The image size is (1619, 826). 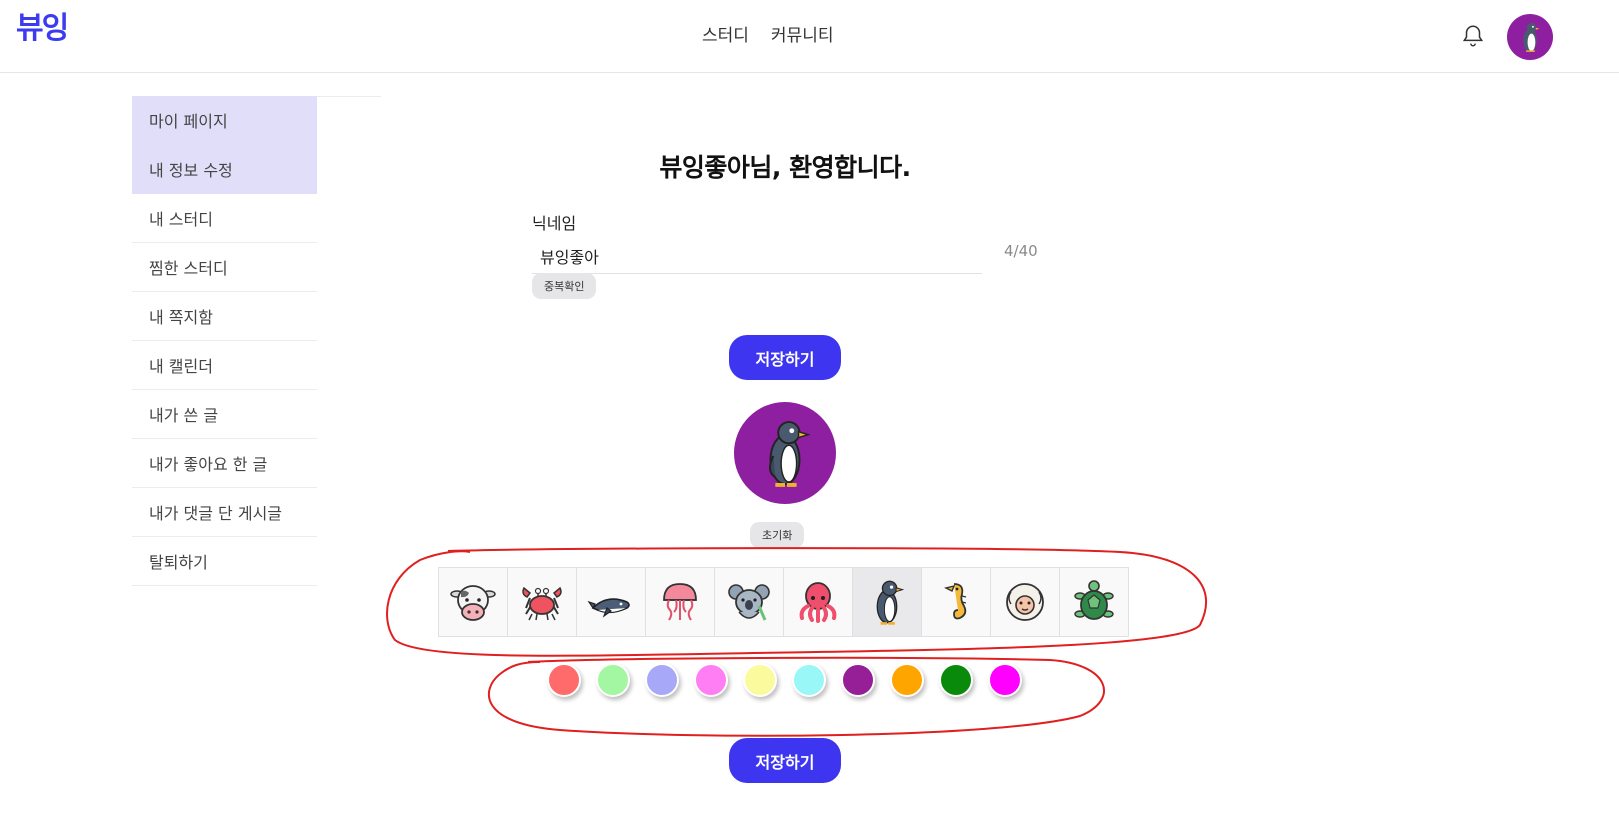 What do you see at coordinates (1530, 37) in the screenshot?
I see `avatar` at bounding box center [1530, 37].